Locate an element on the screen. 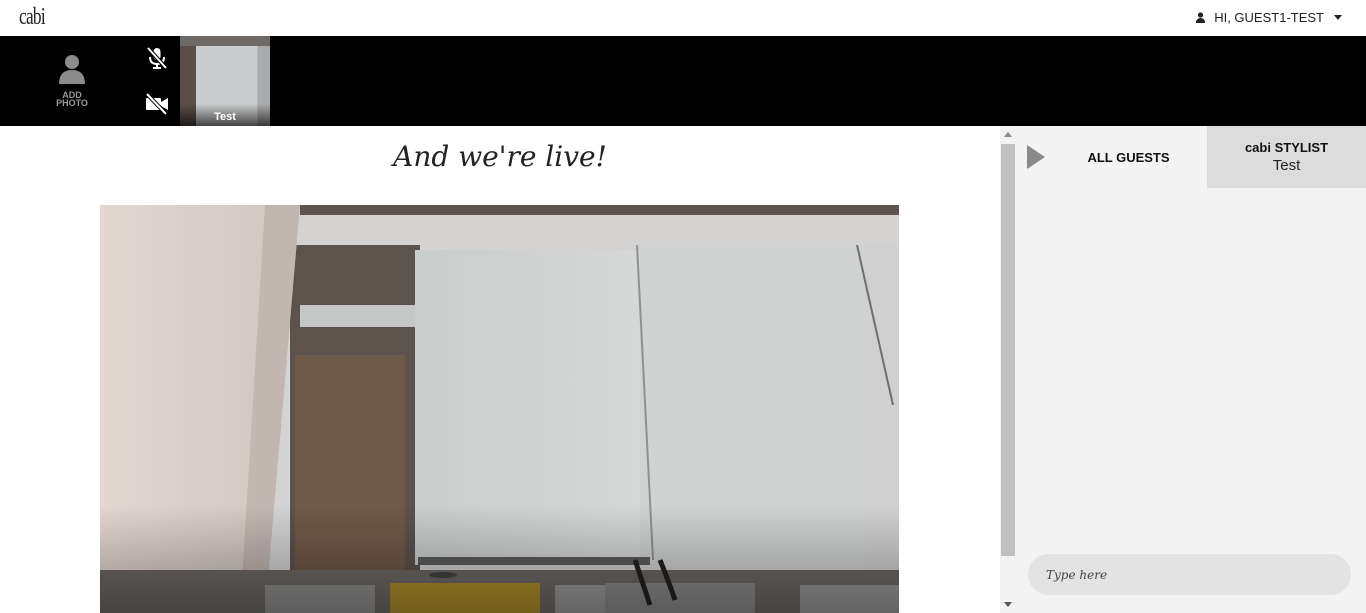 This screenshot has height=613, width=1366. scrollbar-thumb is located at coordinates (1008, 350).